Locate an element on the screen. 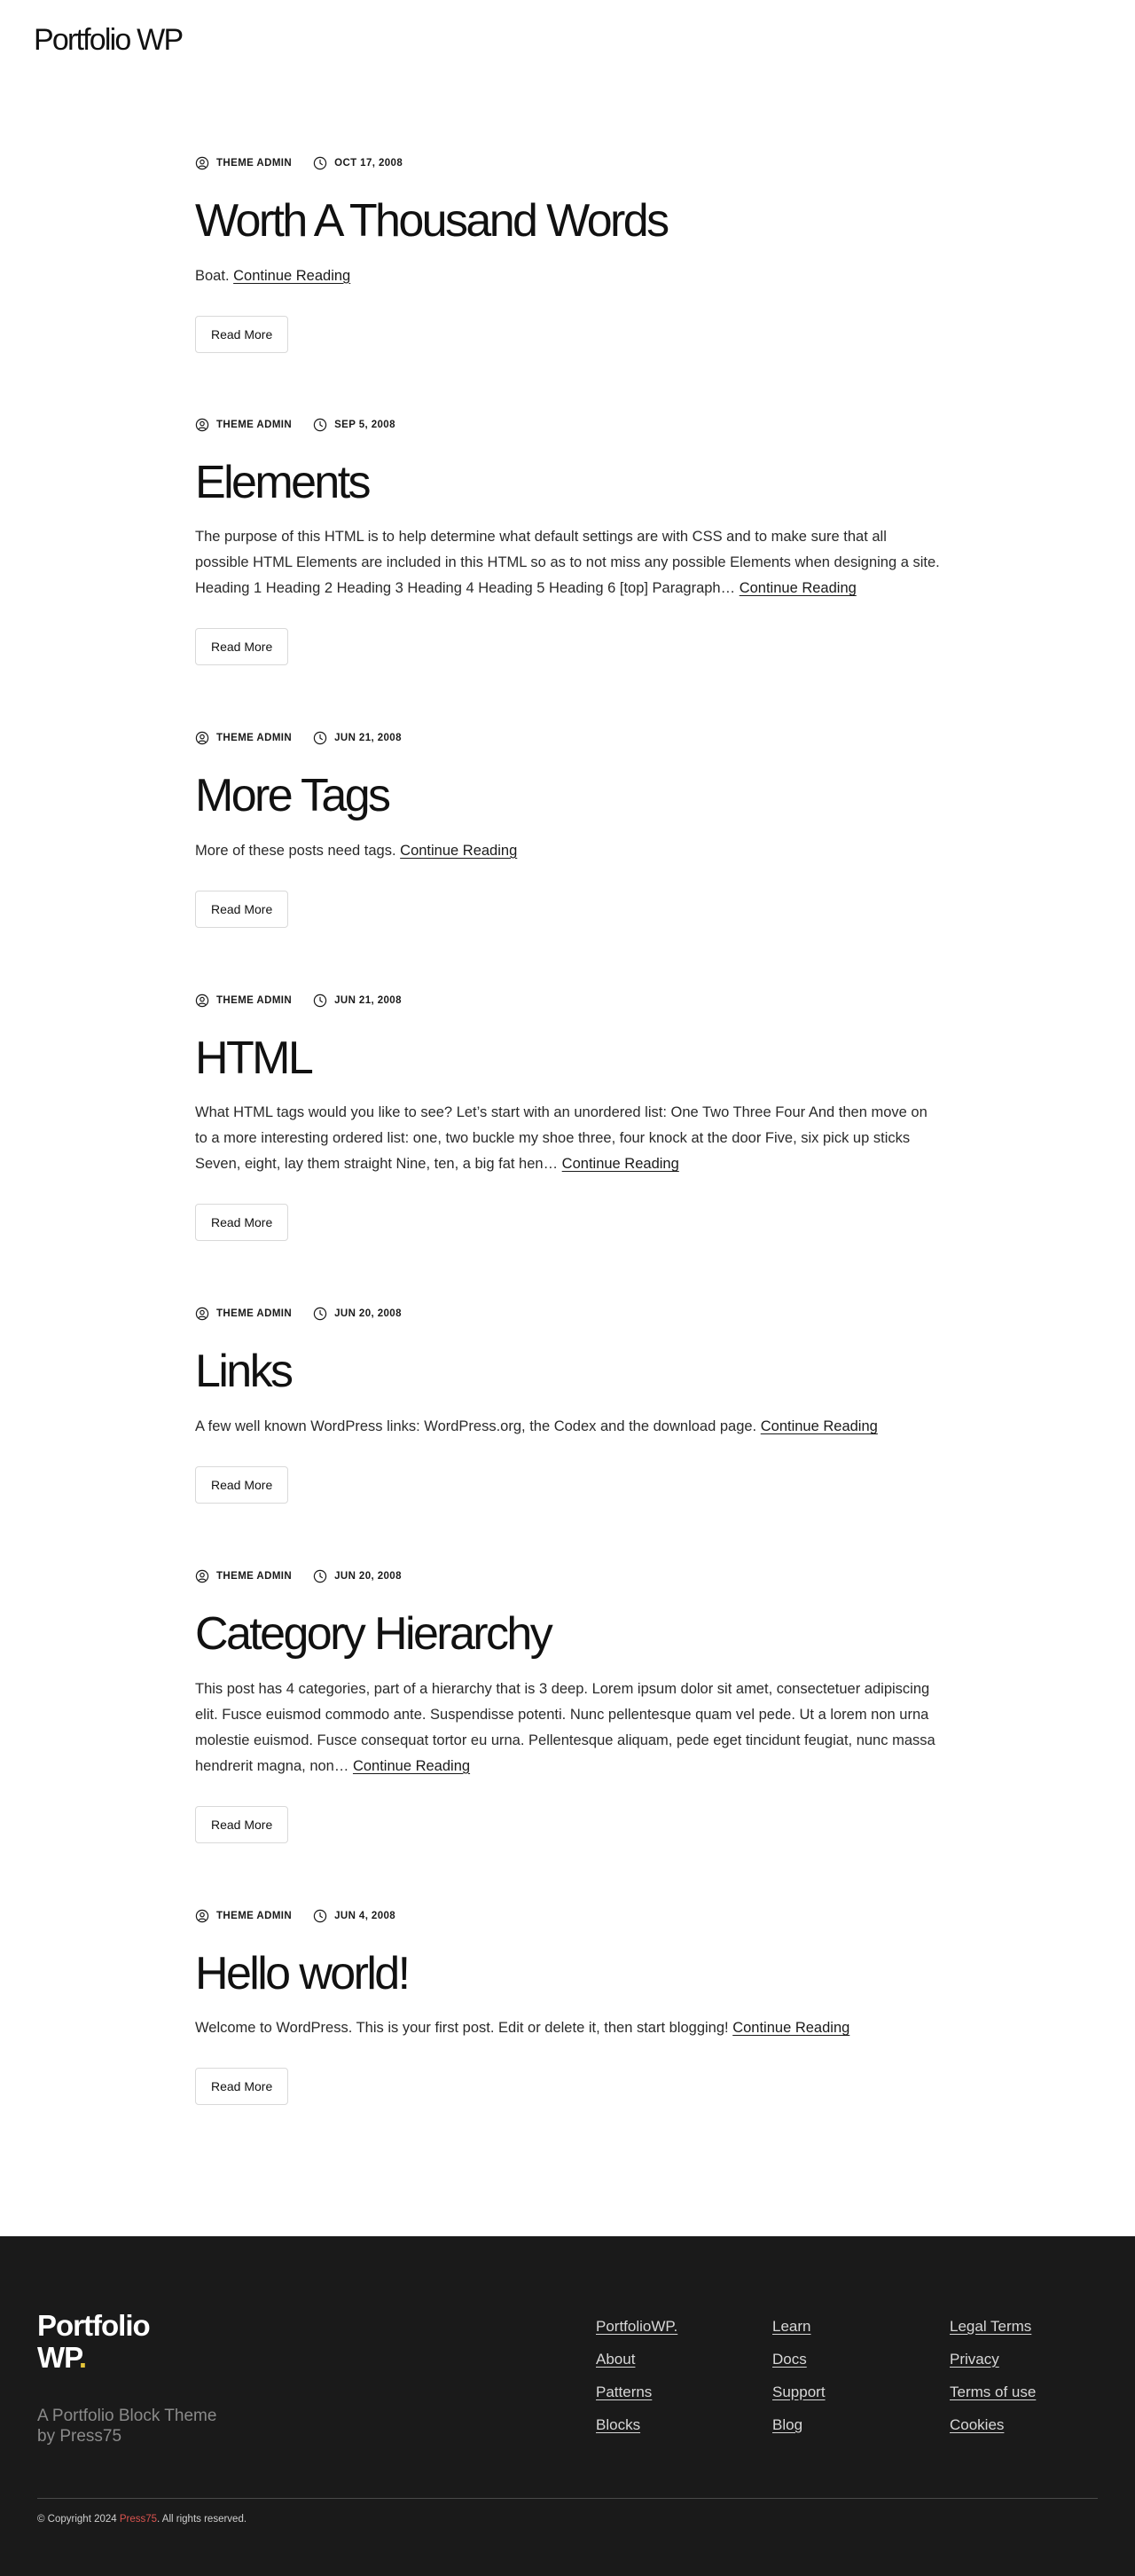  post-date-text: JUN 4, 2008 is located at coordinates (365, 1915).